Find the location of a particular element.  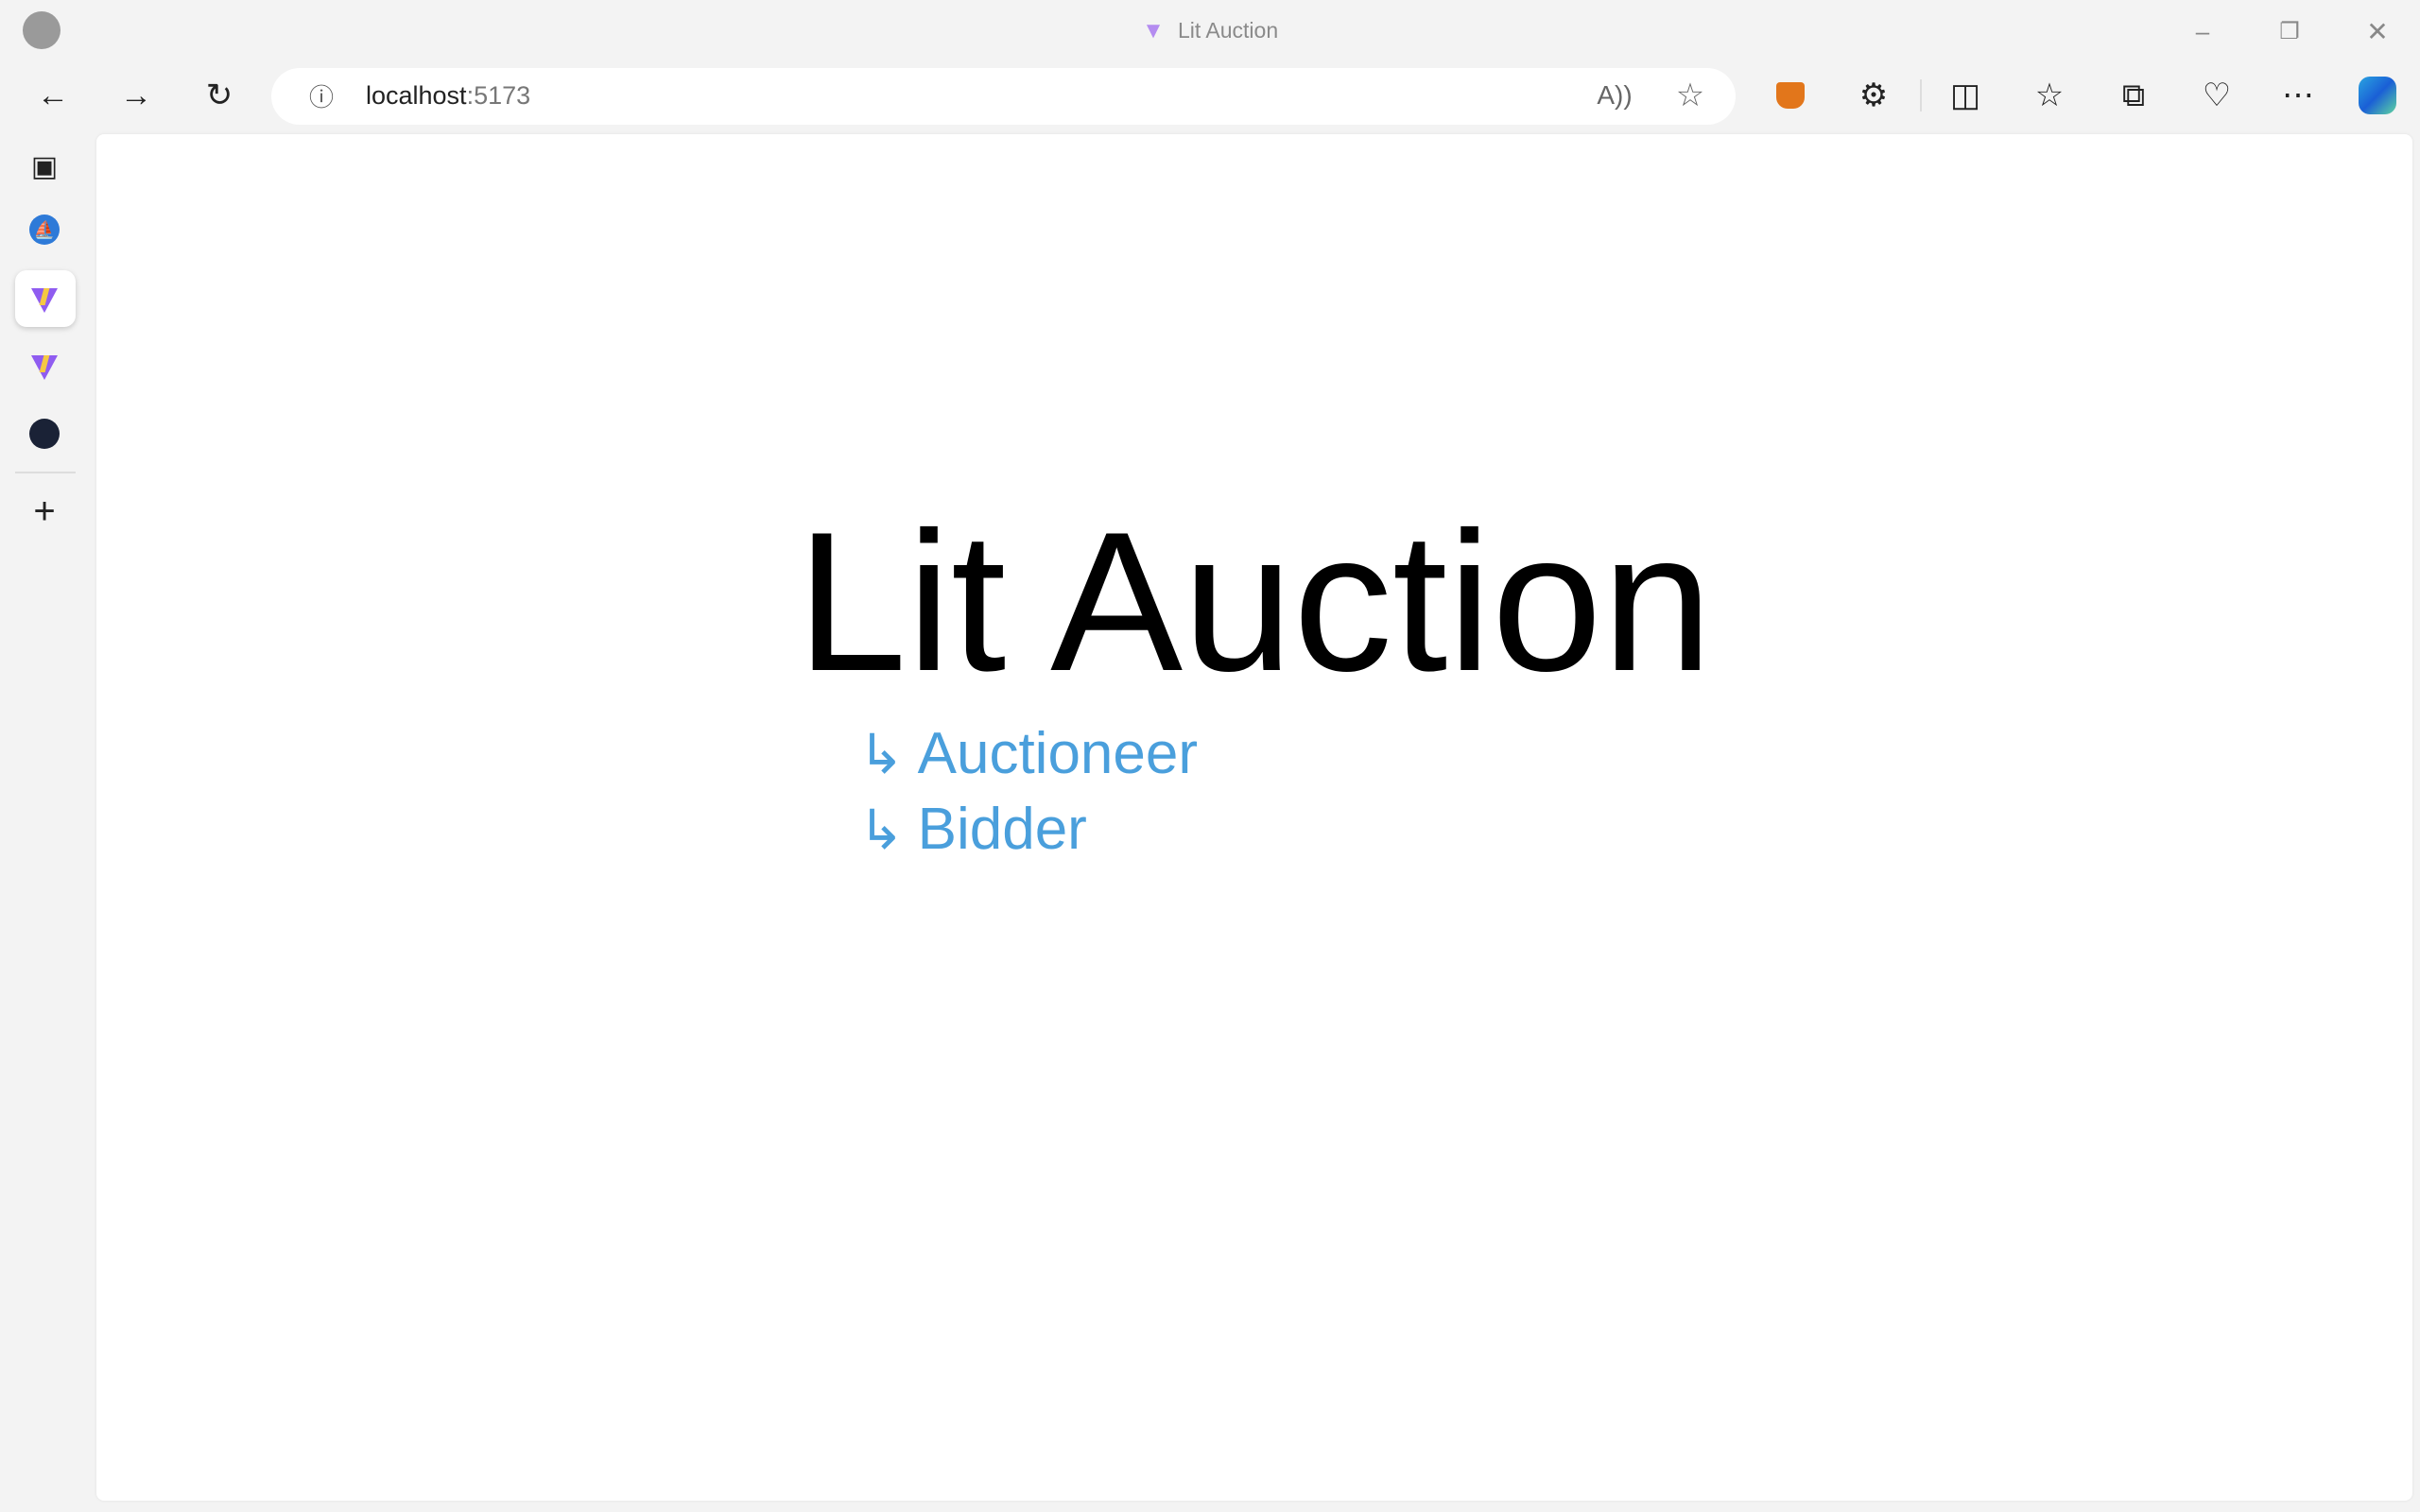

coinmarketcap-icon is located at coordinates (44, 433).